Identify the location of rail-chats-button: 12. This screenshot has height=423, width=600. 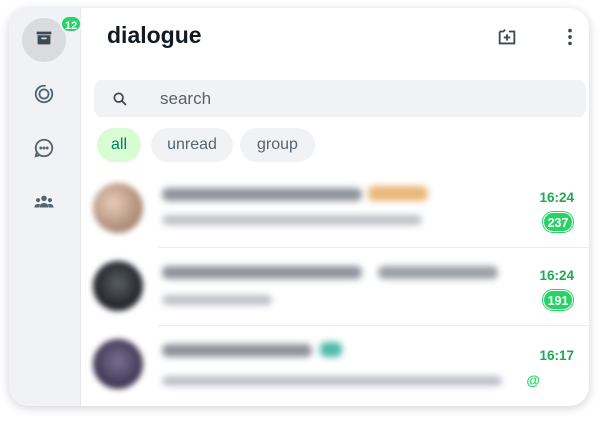
(52, 38).